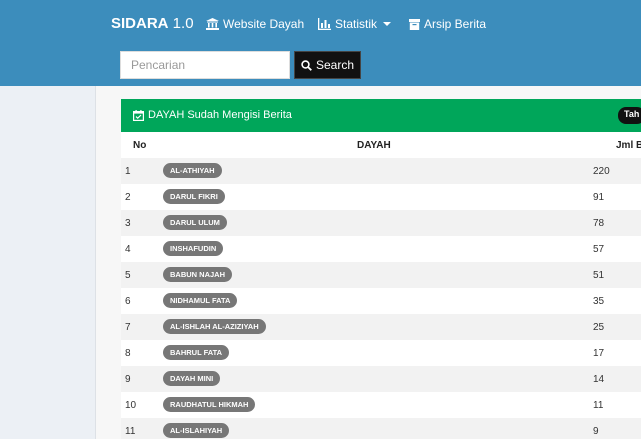 The height and width of the screenshot is (439, 641). I want to click on dayah-name-badge: BAHRUL FATA, so click(196, 352).